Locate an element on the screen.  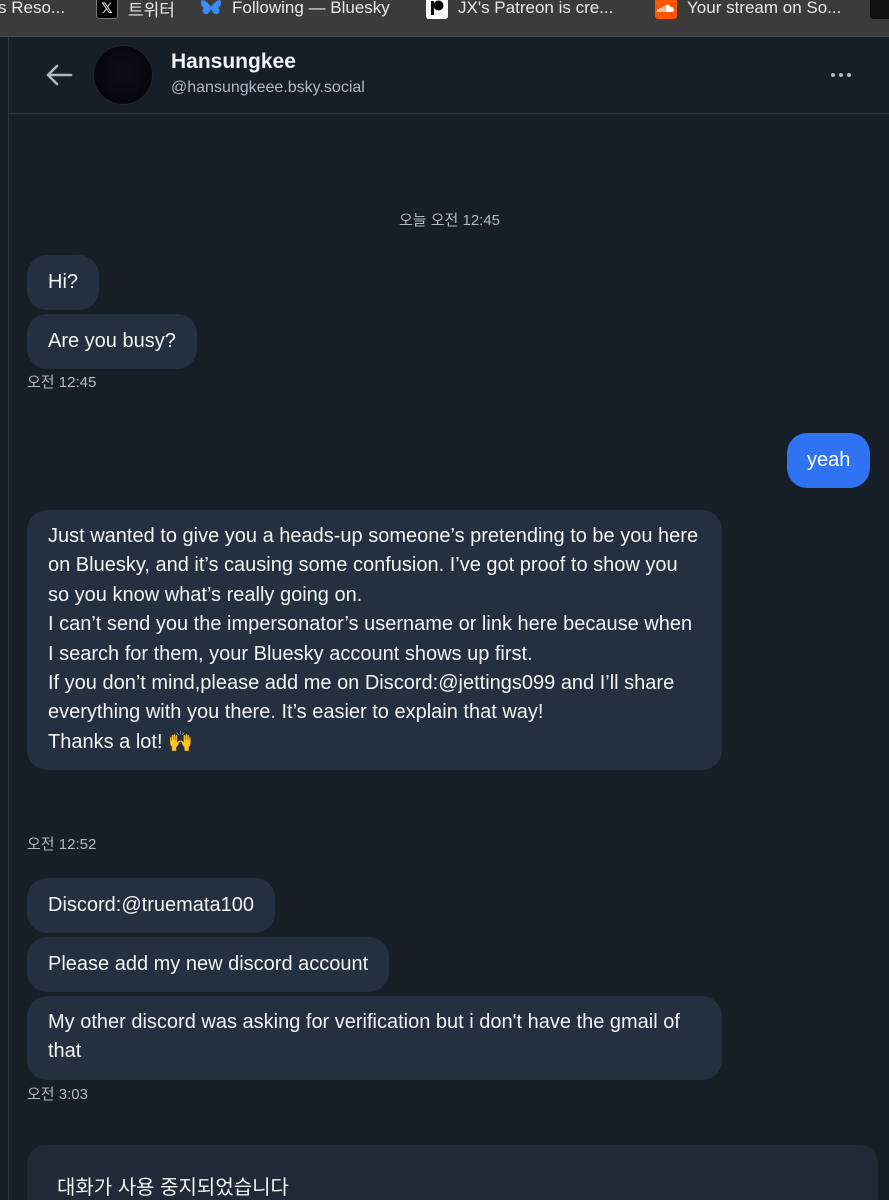
bookmark-overflow is located at coordinates (879, 11).